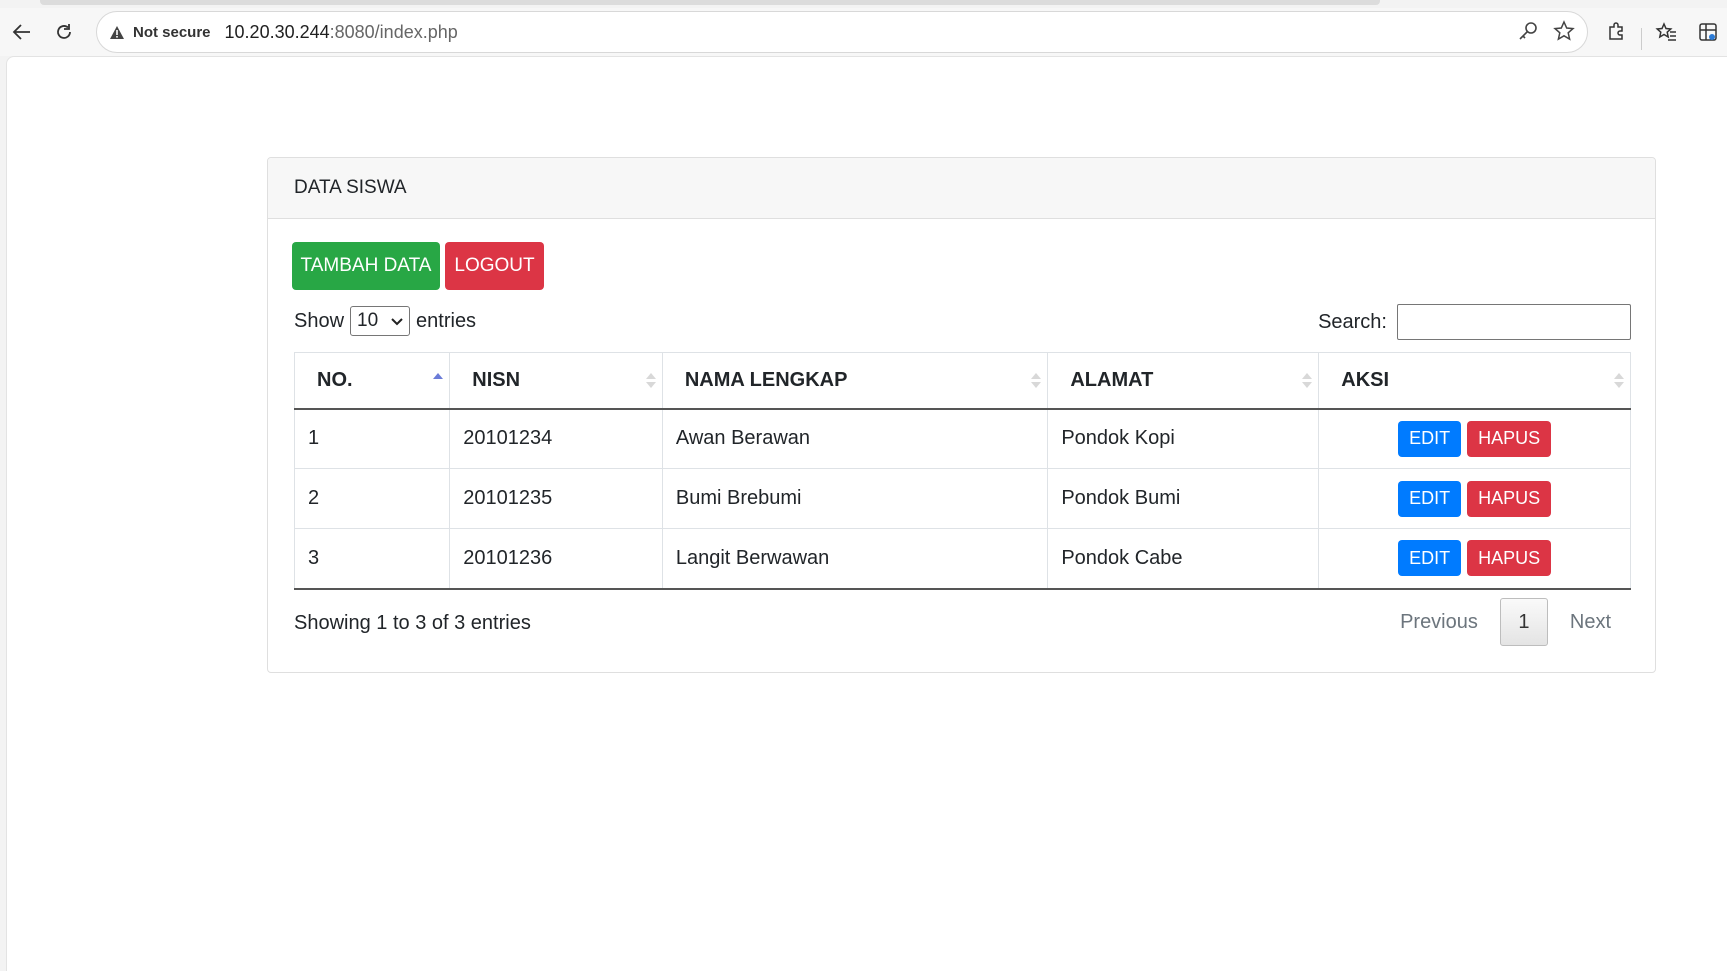  Describe the element at coordinates (556, 498) in the screenshot. I see `cell-nisn: 20101235` at that location.